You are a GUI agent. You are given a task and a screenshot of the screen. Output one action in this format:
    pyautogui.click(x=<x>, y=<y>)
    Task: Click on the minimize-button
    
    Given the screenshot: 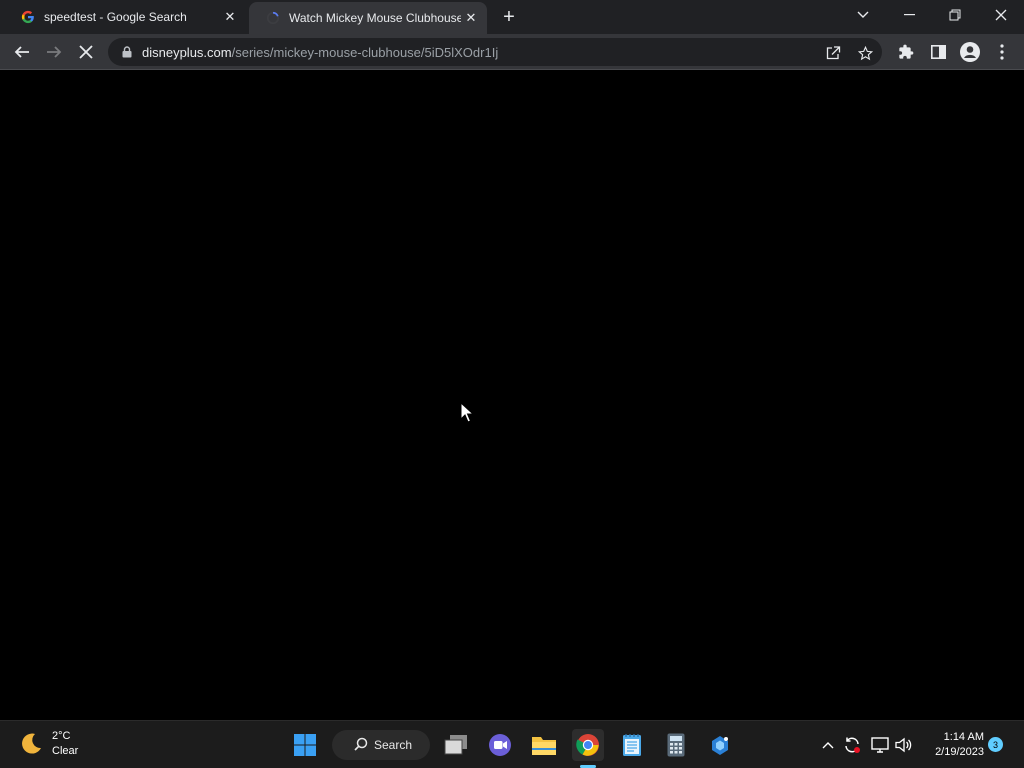 What is the action you would take?
    pyautogui.click(x=909, y=15)
    